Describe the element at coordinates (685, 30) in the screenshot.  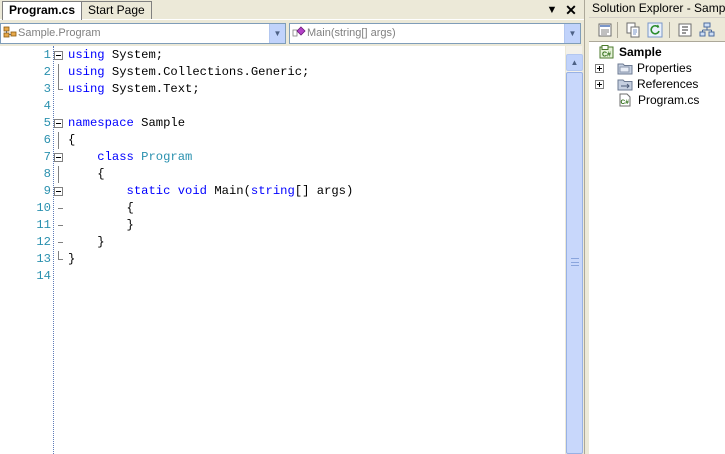
I see `view-code-icon` at that location.